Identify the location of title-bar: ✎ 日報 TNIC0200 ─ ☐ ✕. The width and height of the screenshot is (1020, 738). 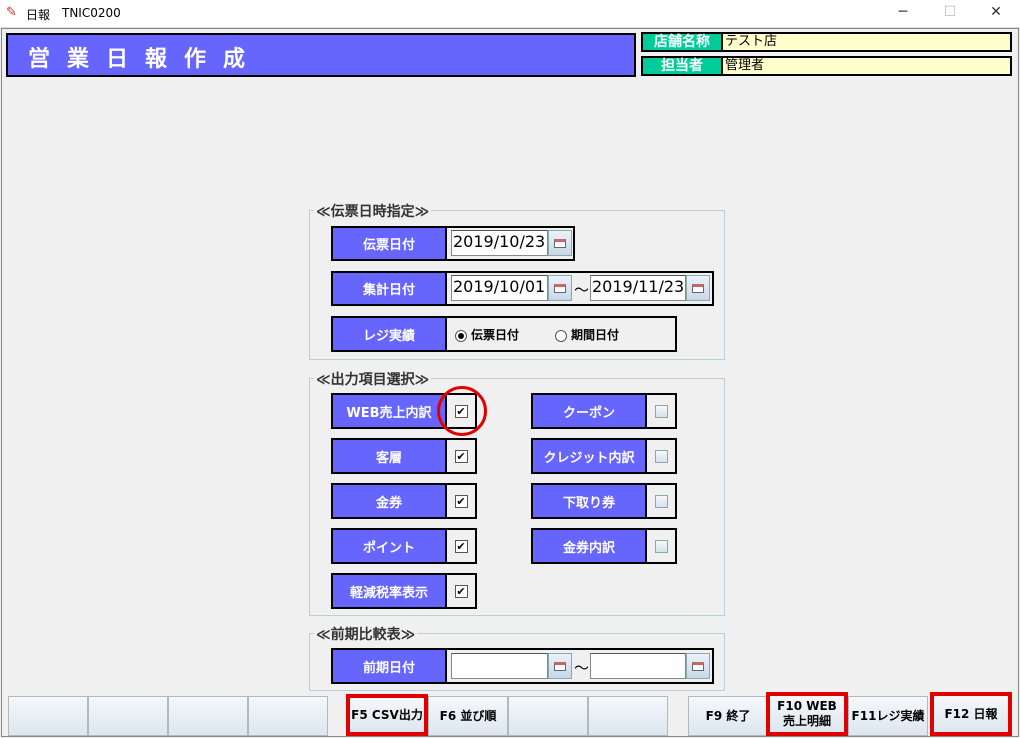
(510, 14).